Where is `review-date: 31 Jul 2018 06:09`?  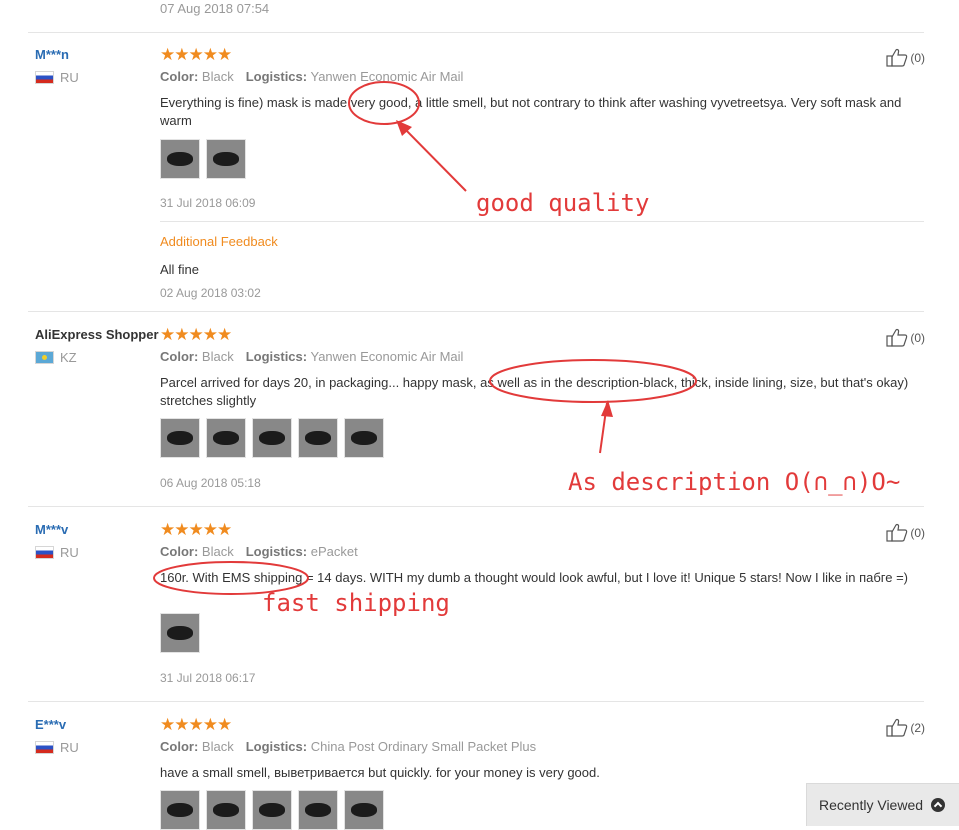
review-date: 31 Jul 2018 06:09 is located at coordinates (208, 203).